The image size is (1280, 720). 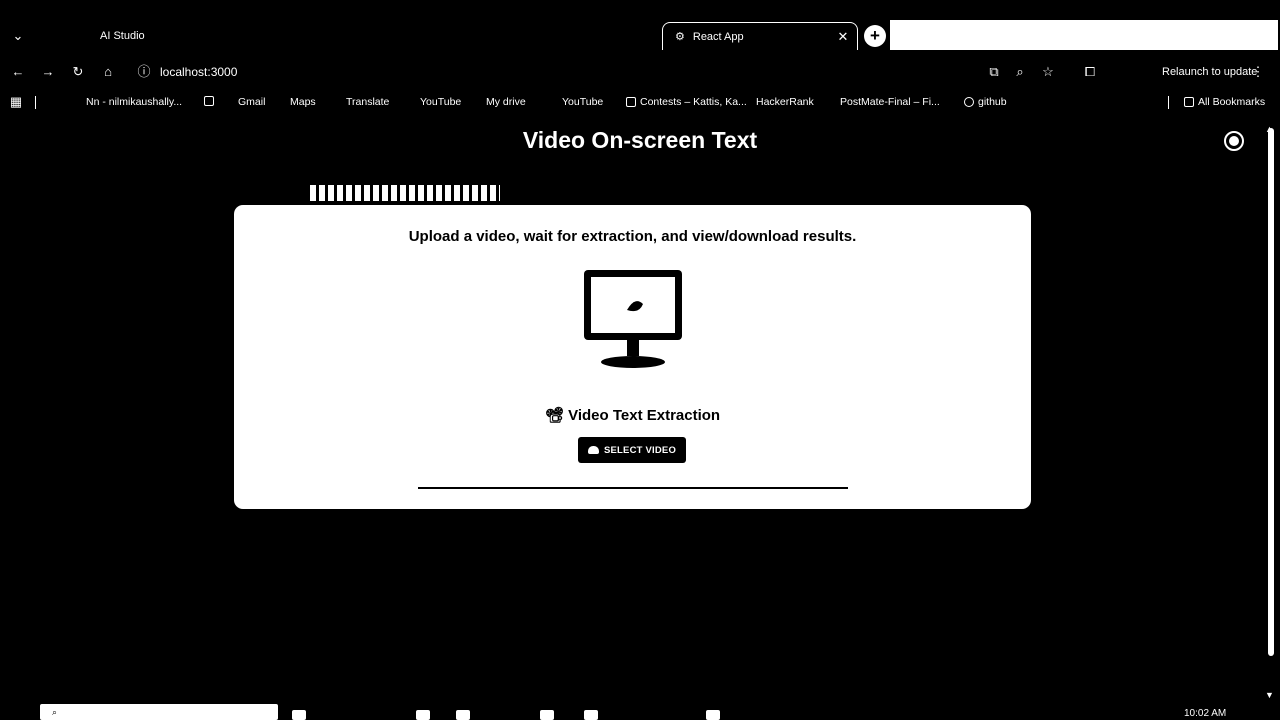 I want to click on theme-toggle-icon, so click(x=1234, y=141).